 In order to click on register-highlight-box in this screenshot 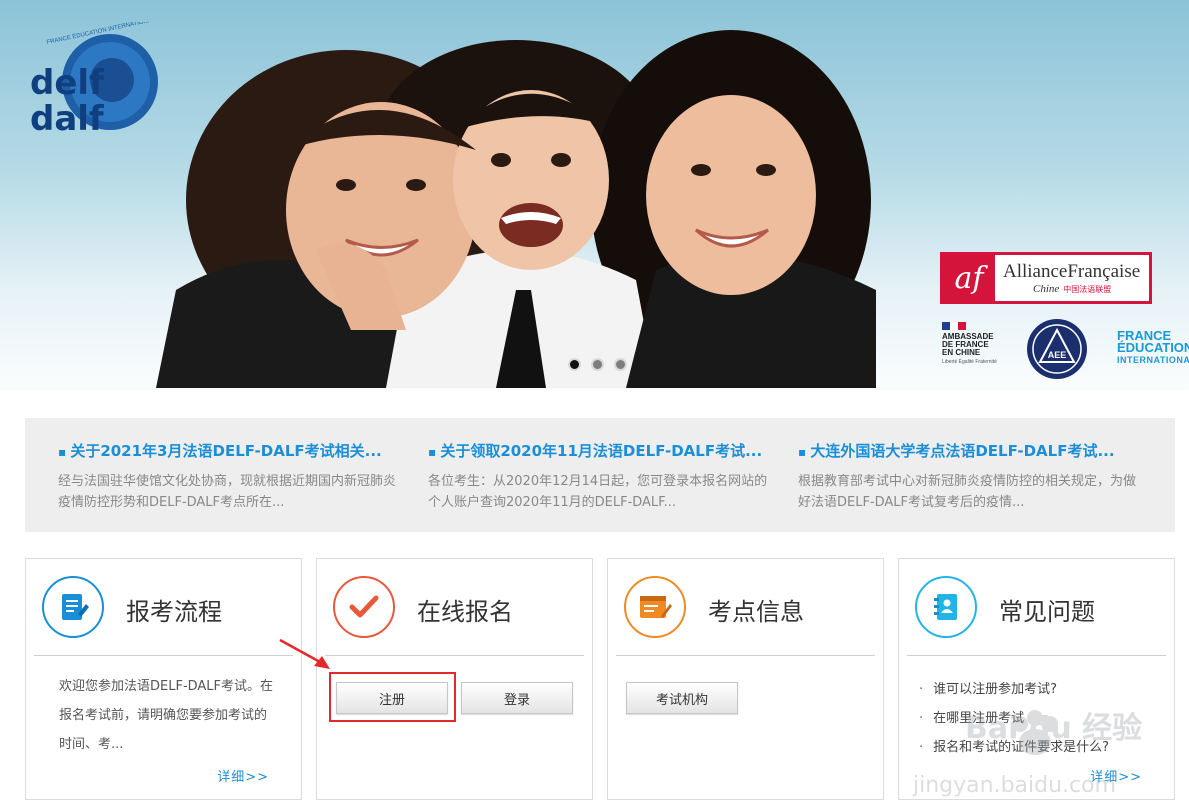, I will do `click(392, 697)`.